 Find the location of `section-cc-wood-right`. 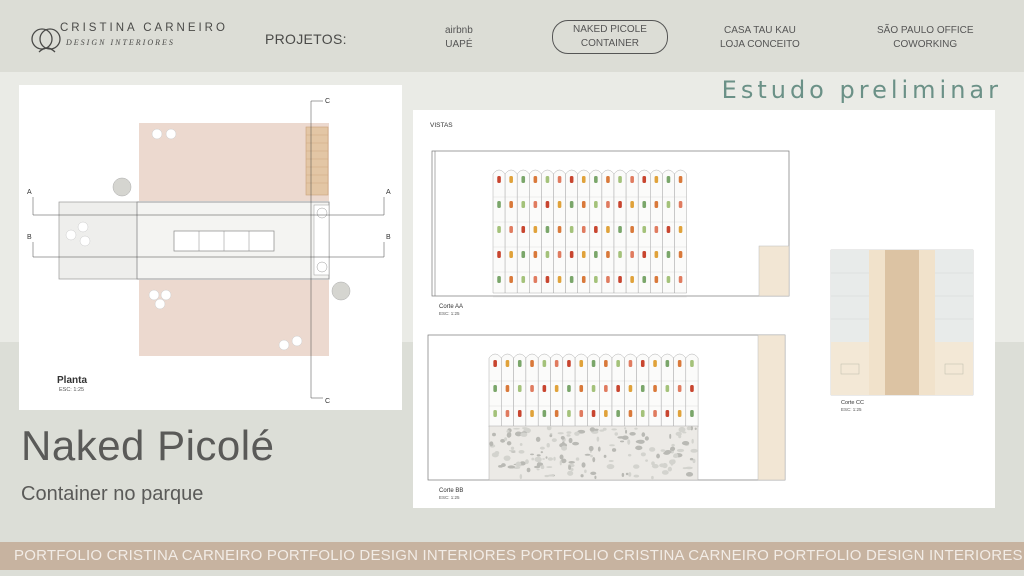

section-cc-wood-right is located at coordinates (954, 368).